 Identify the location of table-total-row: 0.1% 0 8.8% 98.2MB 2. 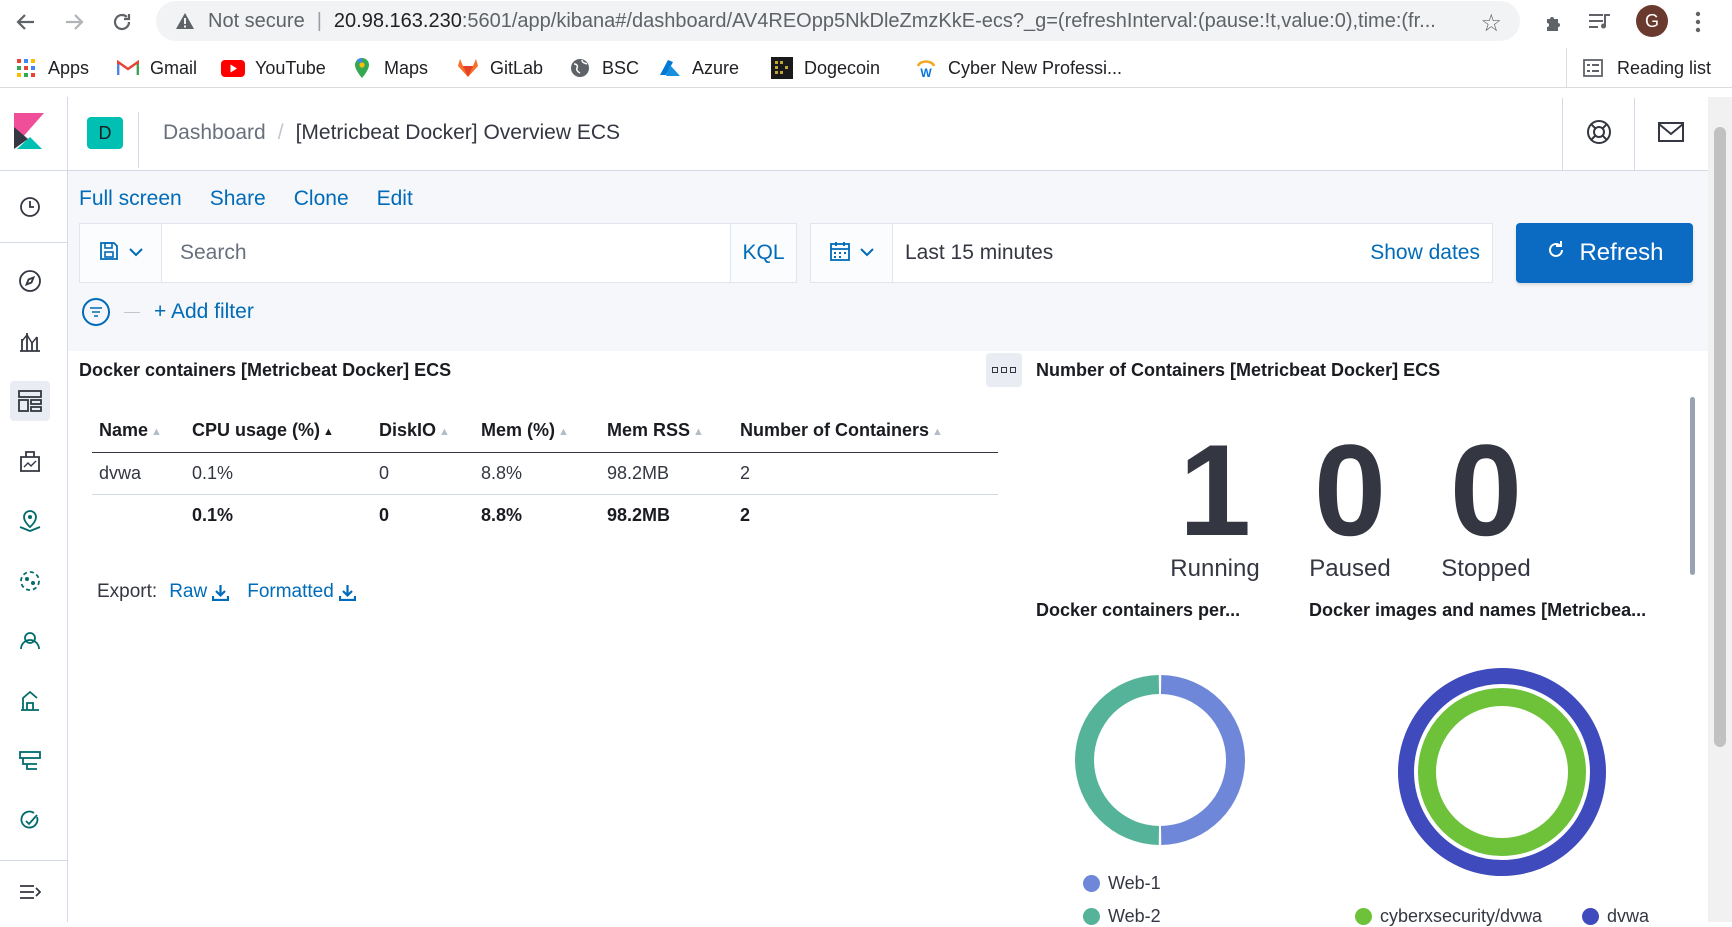
(545, 515).